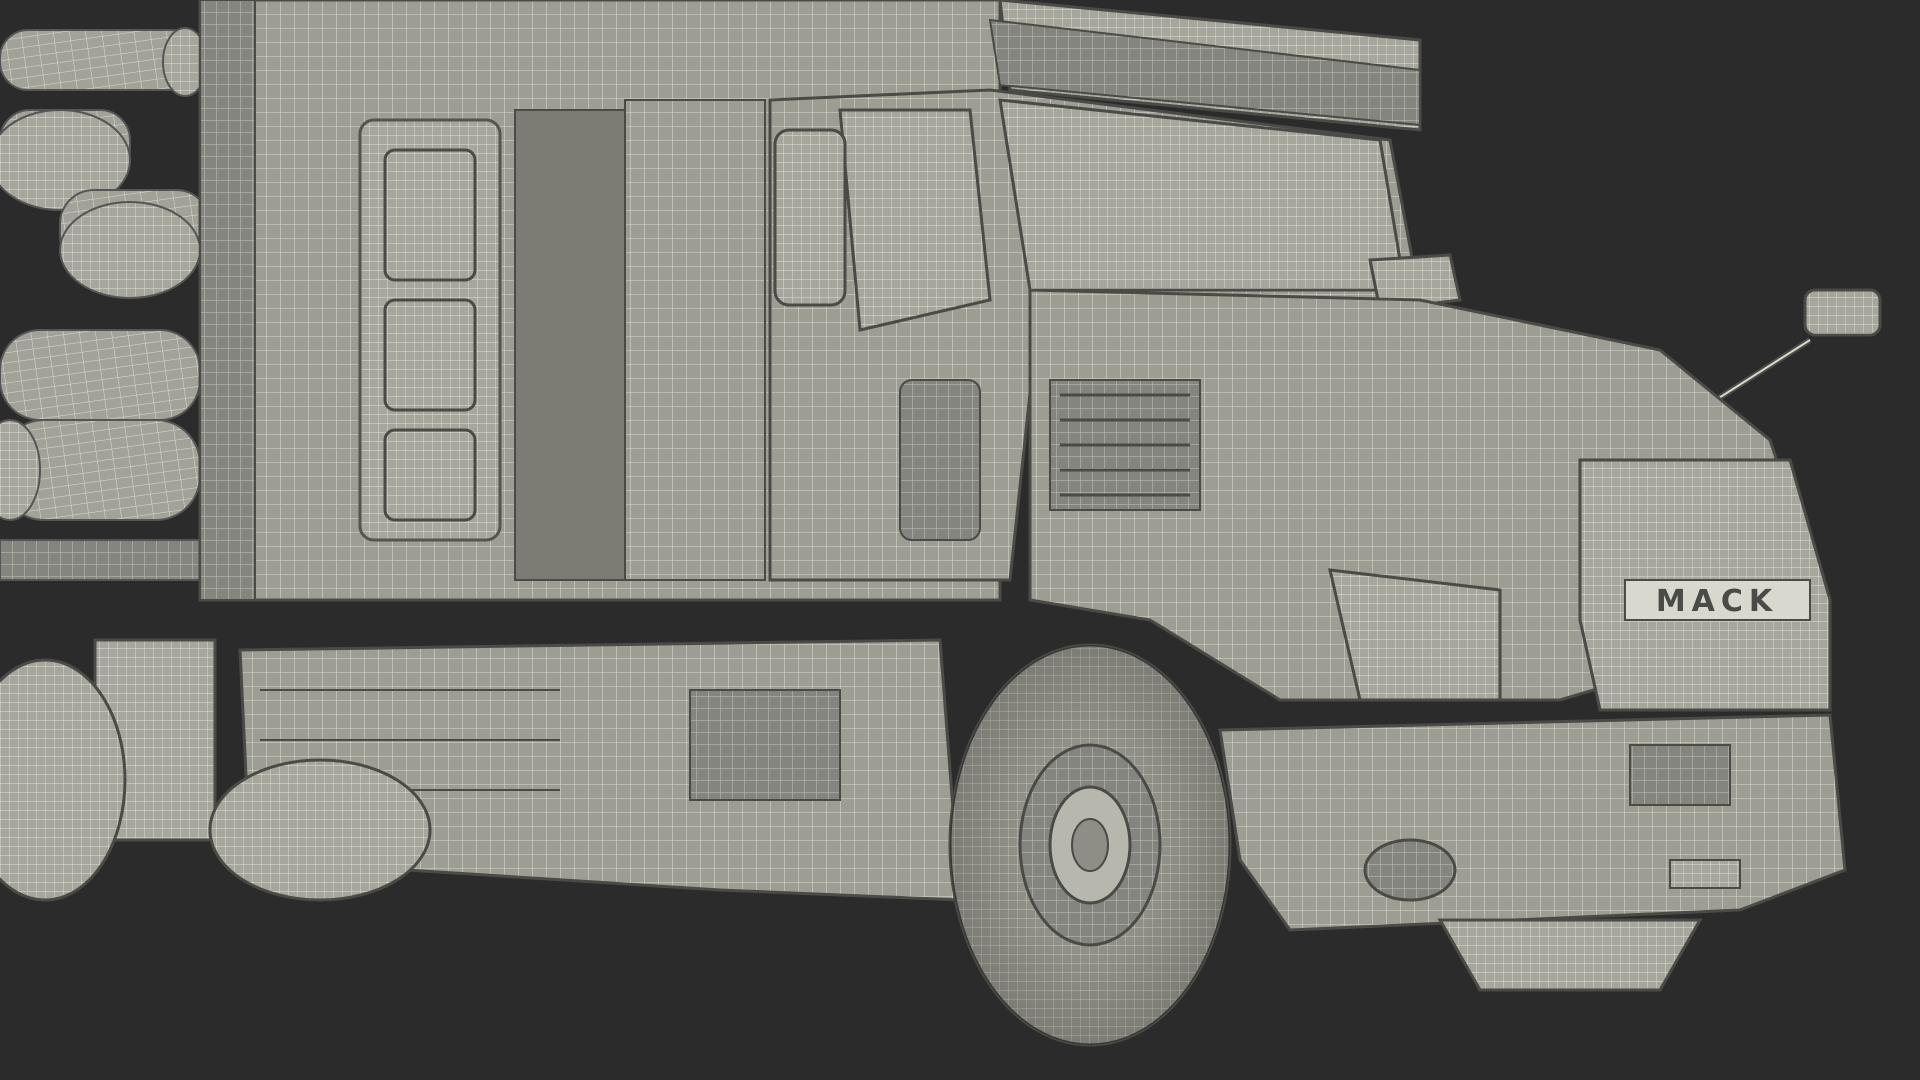 Image resolution: width=1920 pixels, height=1080 pixels. I want to click on log-stack, so click(110, 304).